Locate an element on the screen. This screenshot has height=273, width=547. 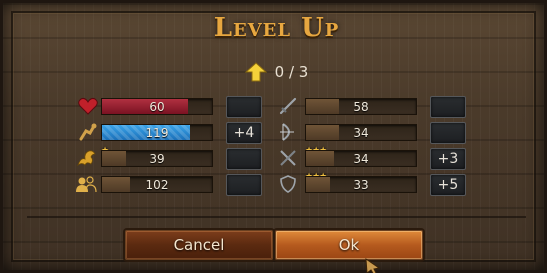
heart-icon is located at coordinates (88, 106).